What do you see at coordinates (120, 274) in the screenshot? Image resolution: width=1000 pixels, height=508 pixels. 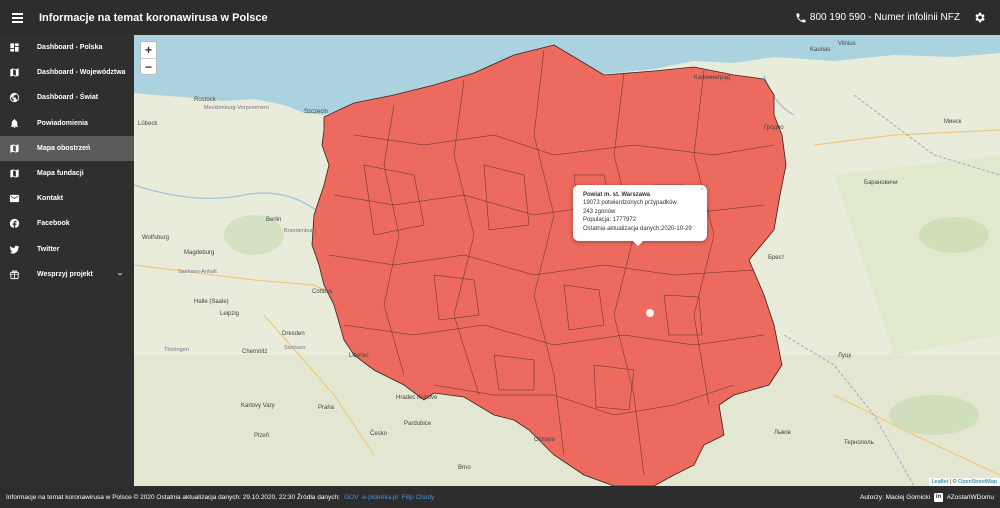 I see `chevron-down-icon` at bounding box center [120, 274].